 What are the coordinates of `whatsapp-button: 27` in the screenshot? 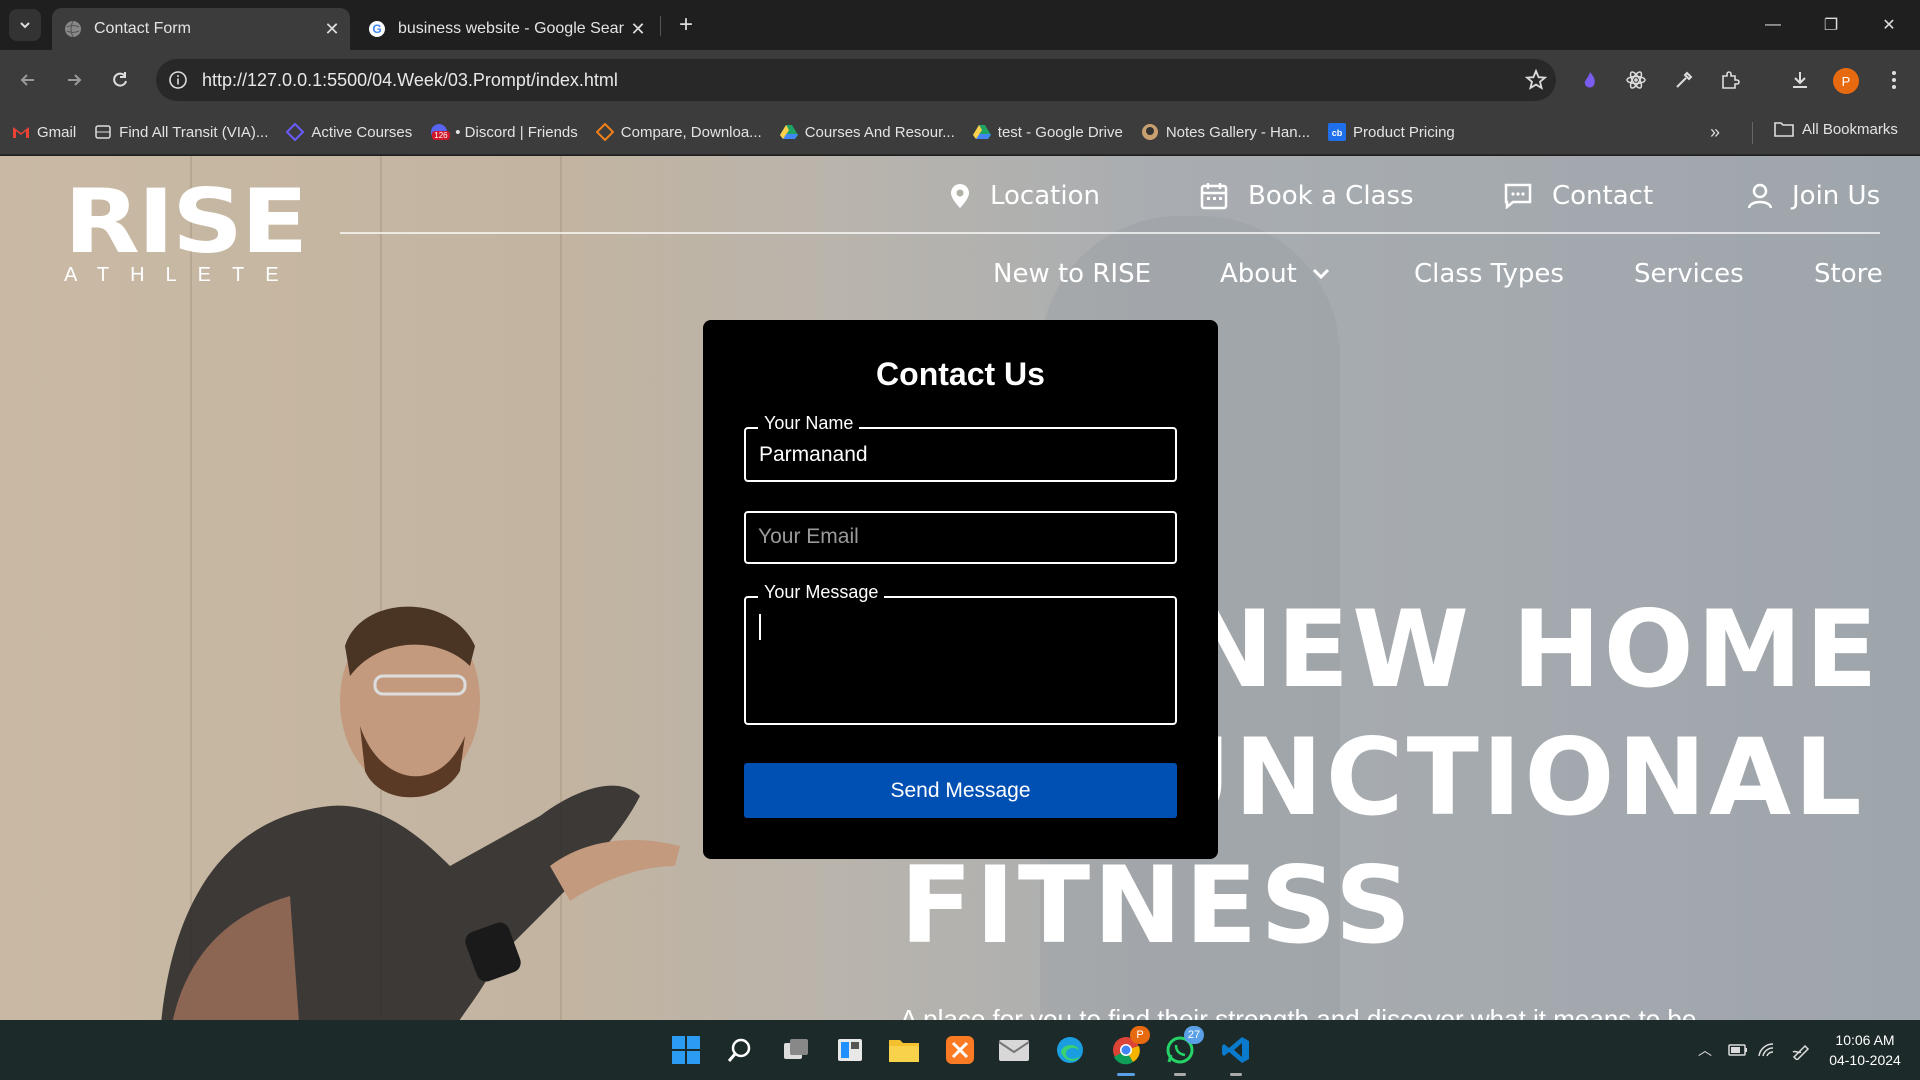 It's located at (1182, 1051).